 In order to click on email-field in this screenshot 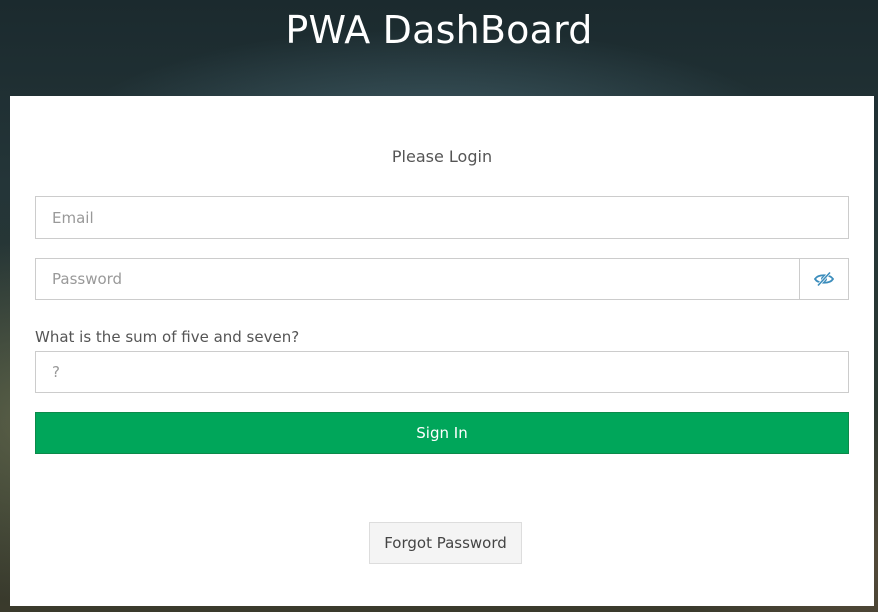, I will do `click(442, 217)`.